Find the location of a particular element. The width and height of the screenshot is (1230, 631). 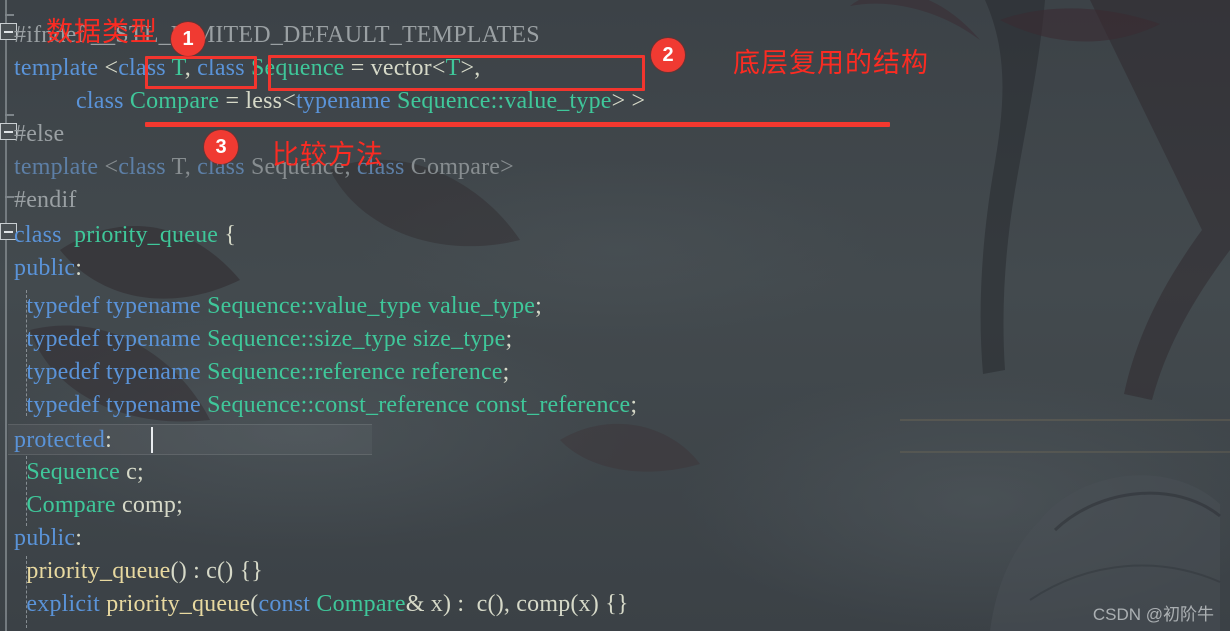

code-line-16: public: is located at coordinates (41, 538).